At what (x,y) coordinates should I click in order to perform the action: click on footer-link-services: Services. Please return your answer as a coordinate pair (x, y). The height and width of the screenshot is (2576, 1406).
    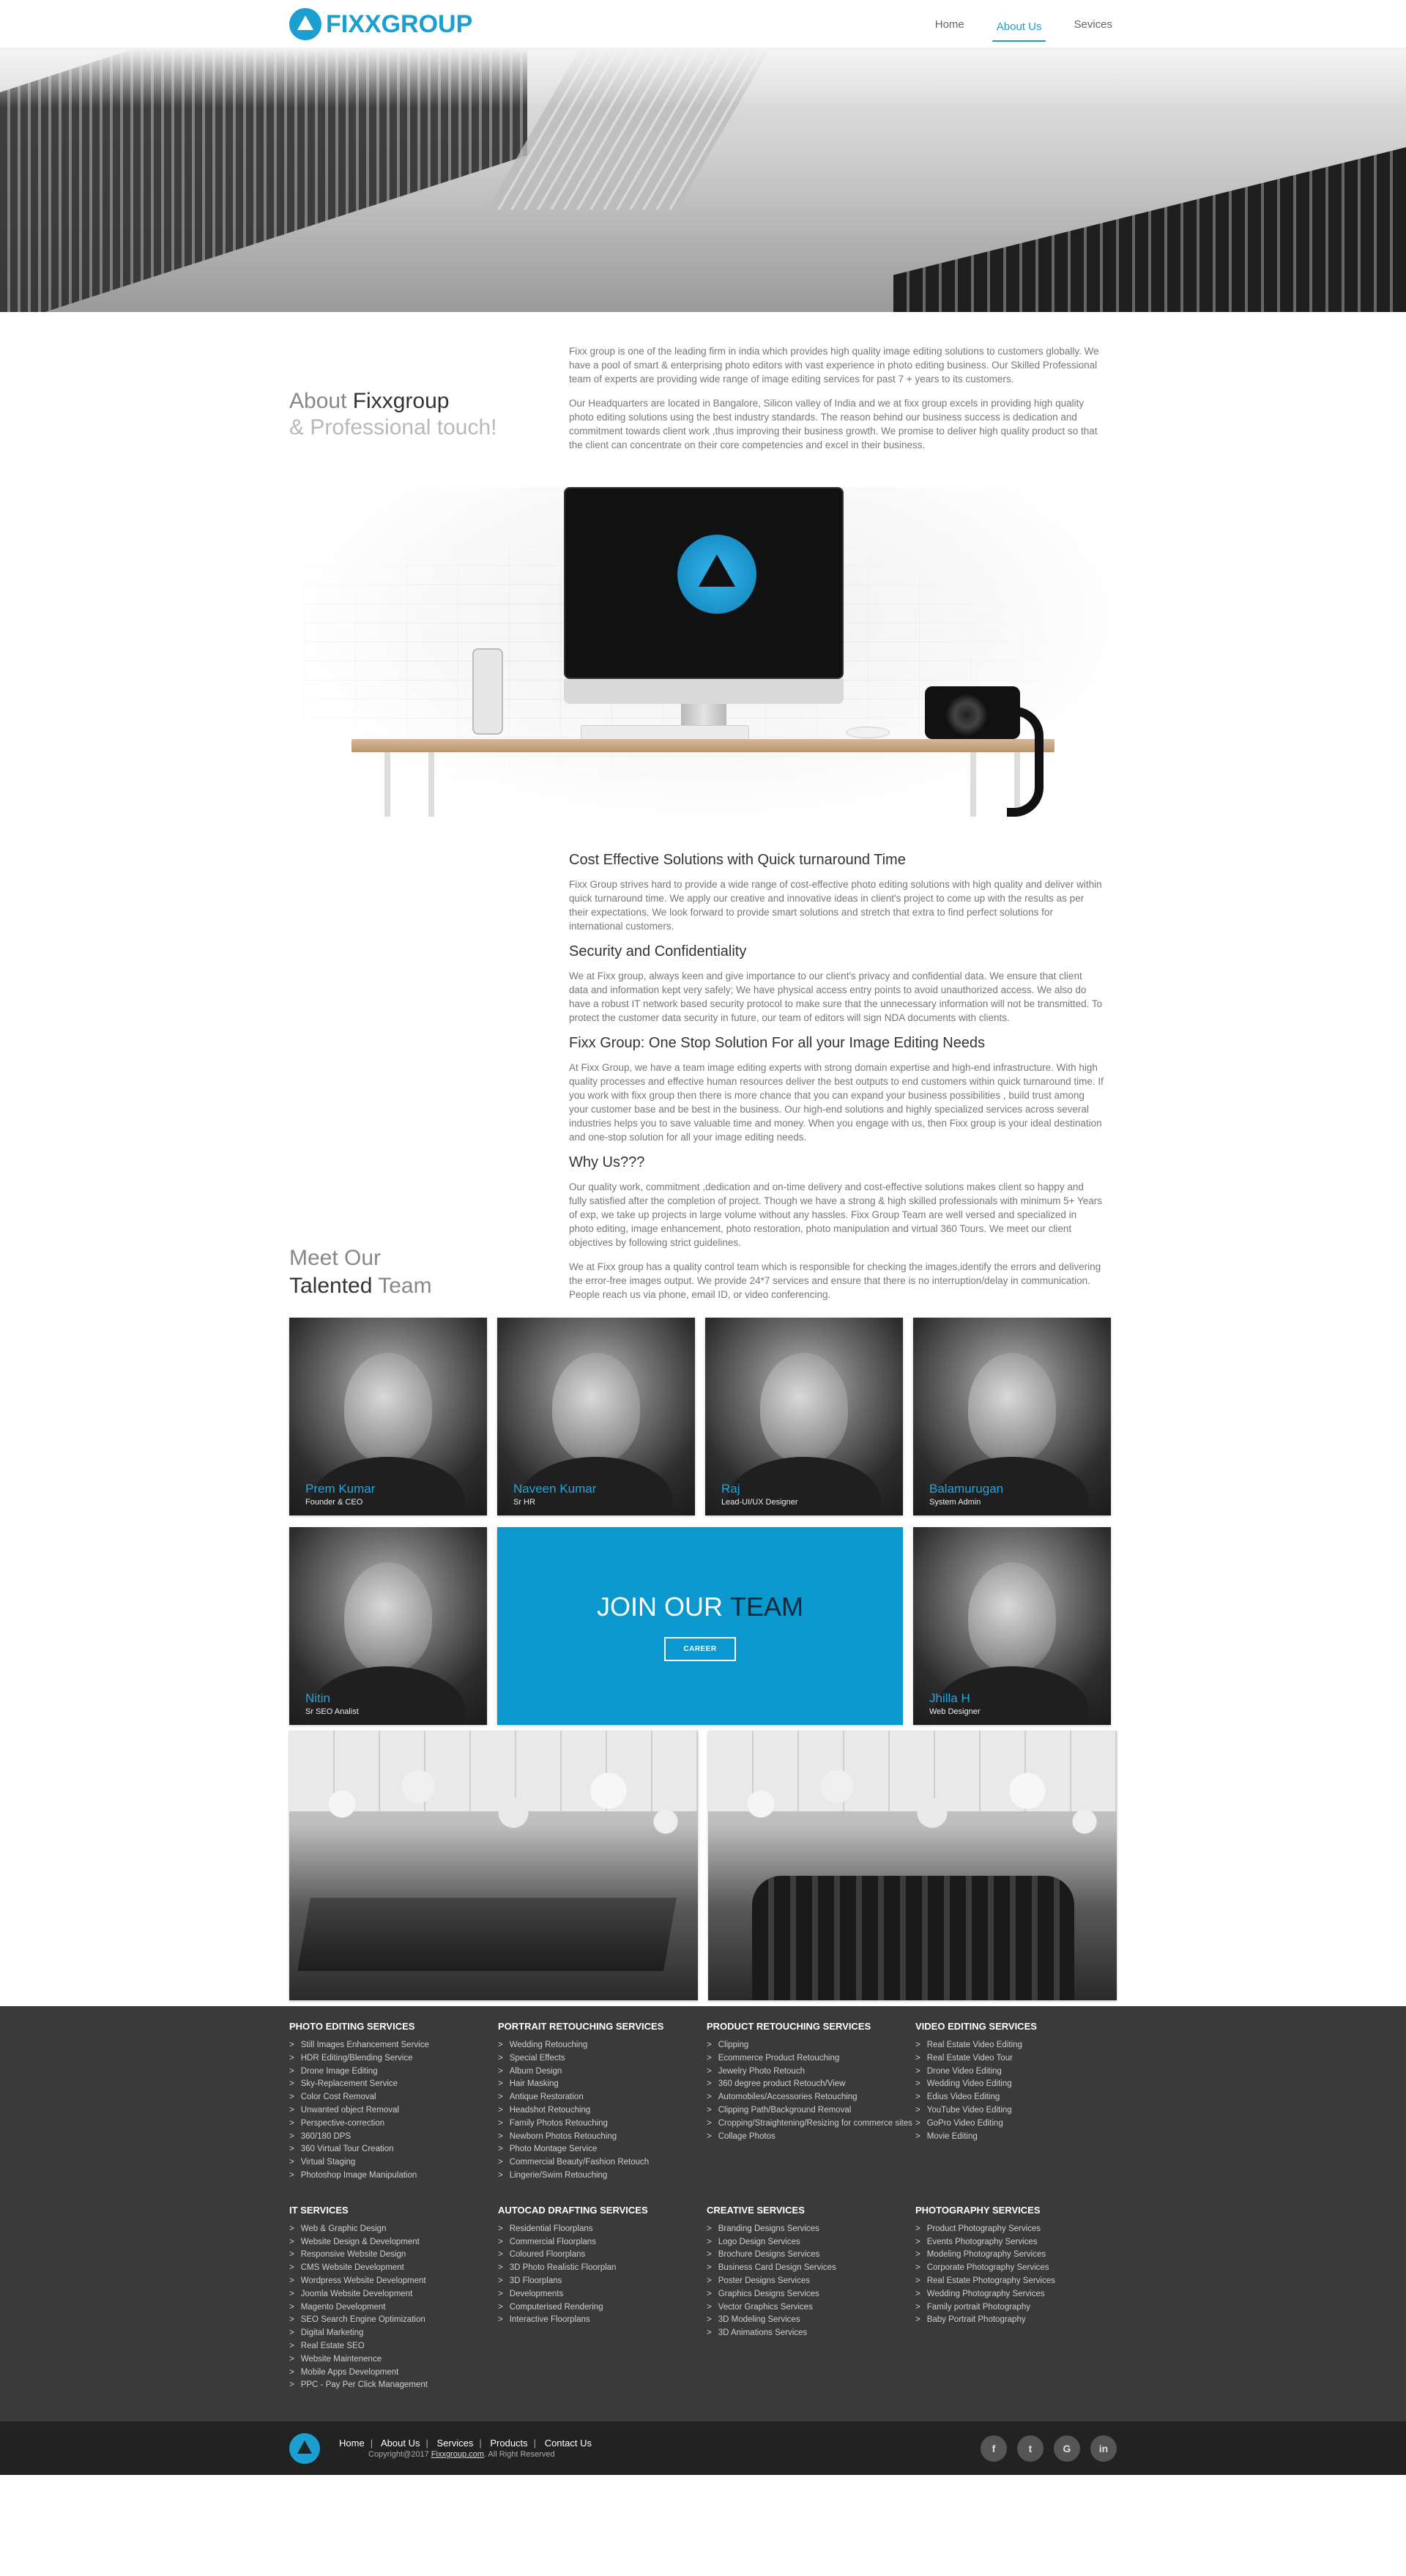
    Looking at the image, I should click on (454, 2443).